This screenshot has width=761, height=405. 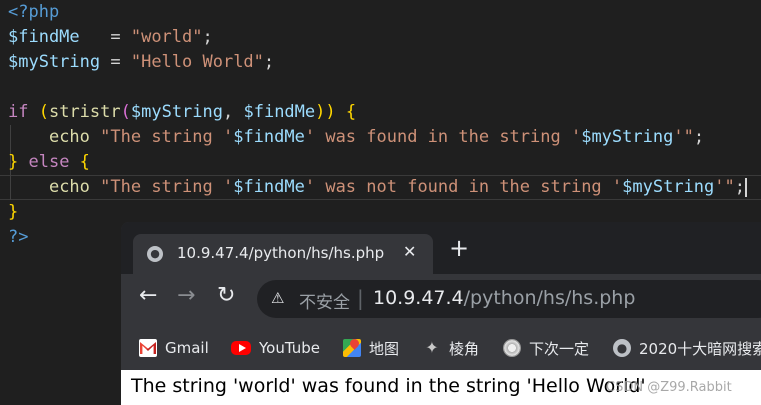 I want to click on bookmark-ant: ✦ 棱角, so click(x=451, y=348).